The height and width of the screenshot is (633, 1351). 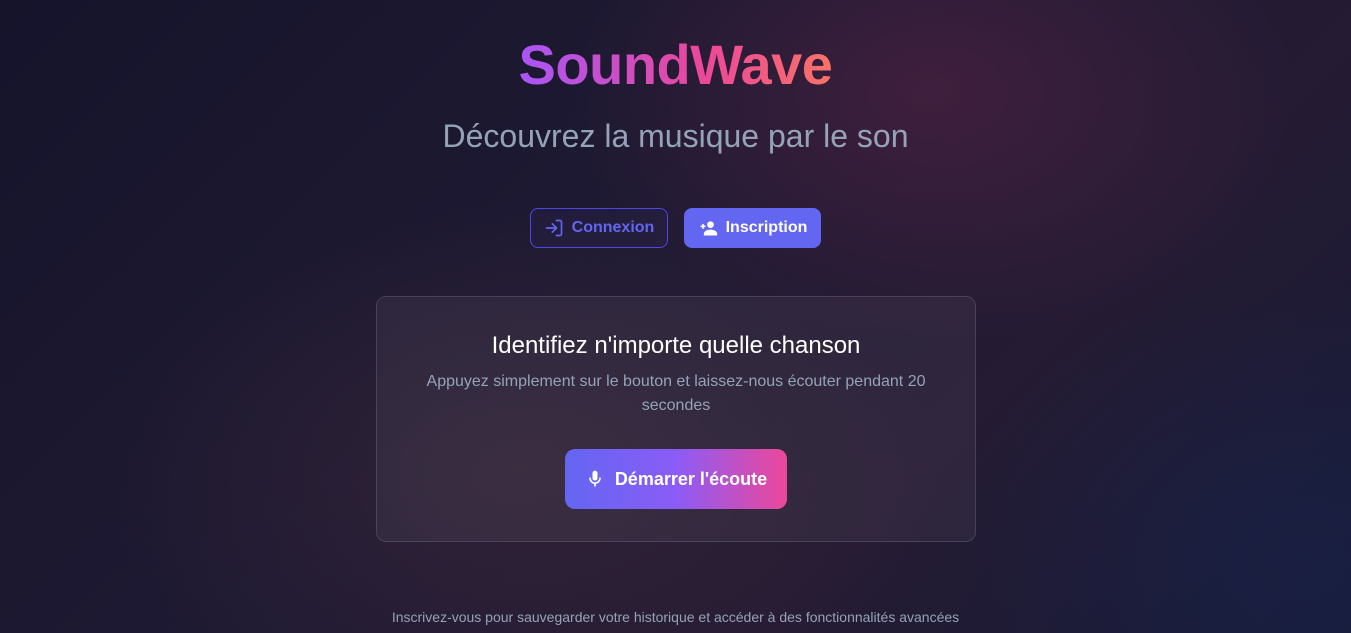 I want to click on login-icon, so click(x=554, y=228).